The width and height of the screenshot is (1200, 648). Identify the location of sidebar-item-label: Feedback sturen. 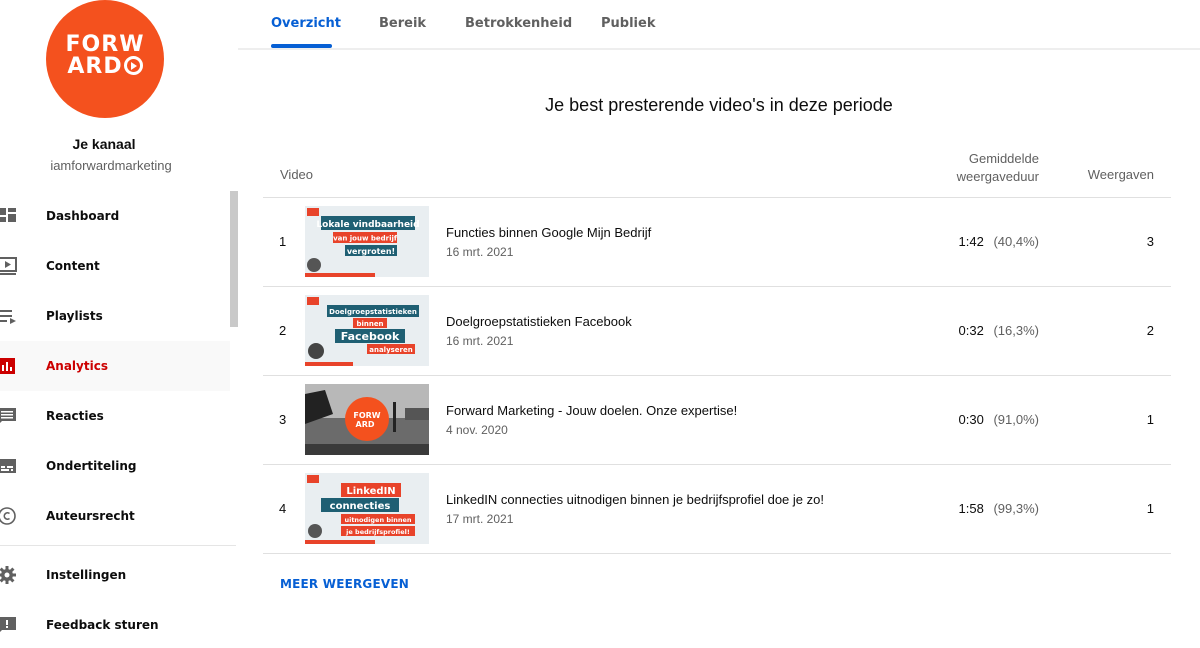
(102, 625).